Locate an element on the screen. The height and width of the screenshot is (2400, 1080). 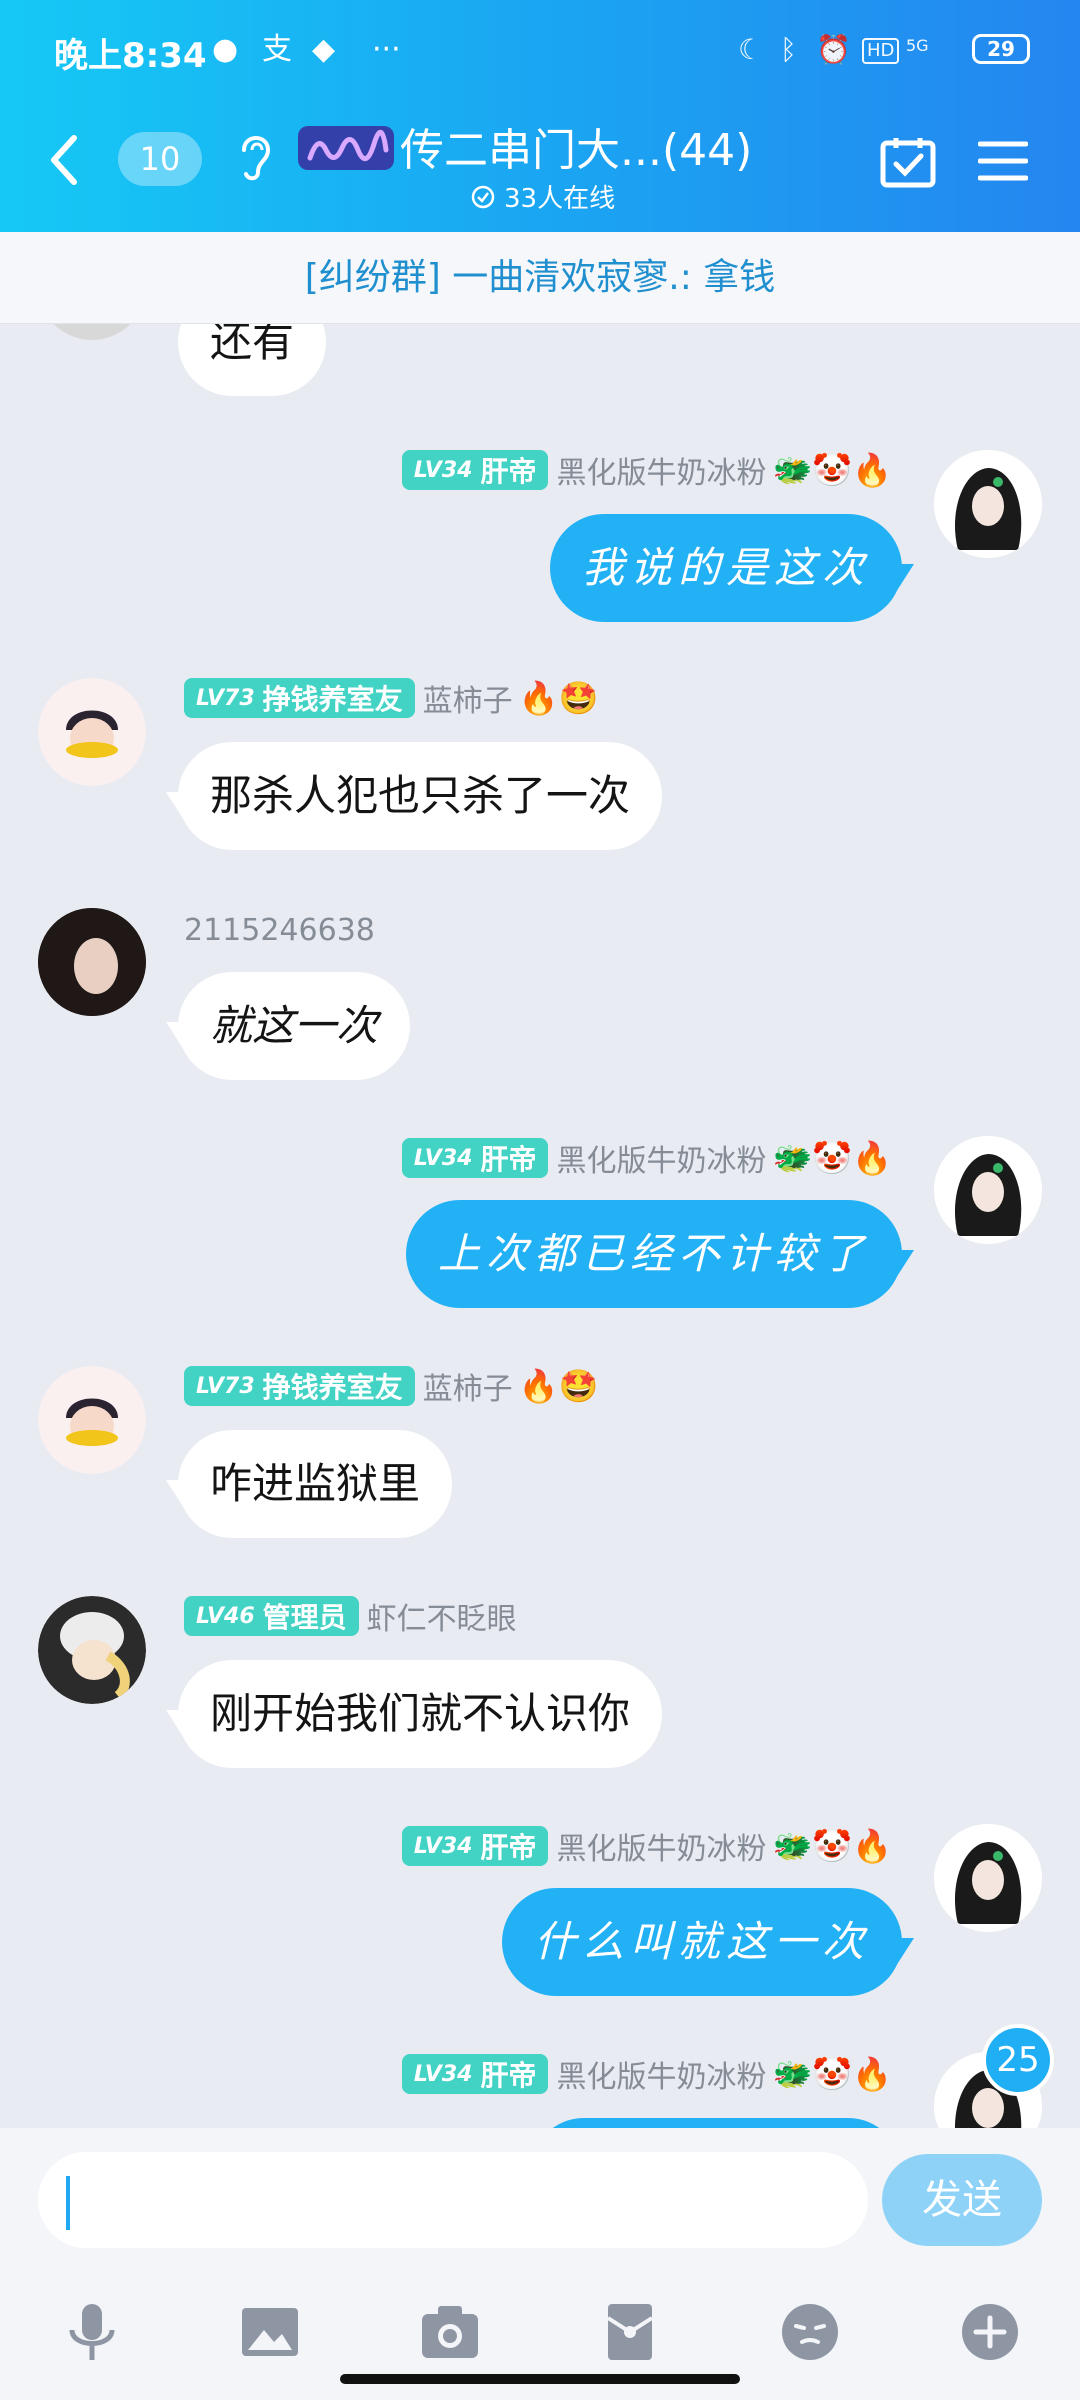
sender-info: 2115246638 is located at coordinates (279, 930).